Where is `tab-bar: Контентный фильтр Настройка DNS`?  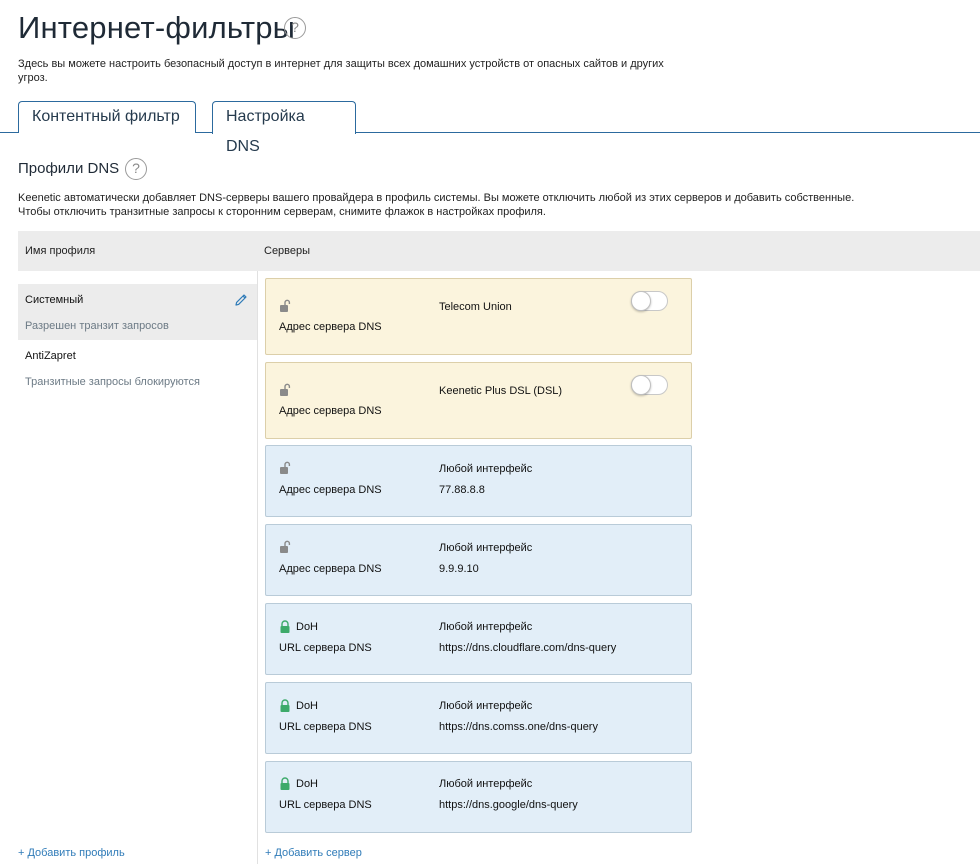 tab-bar: Контентный фильтр Настройка DNS is located at coordinates (490, 128).